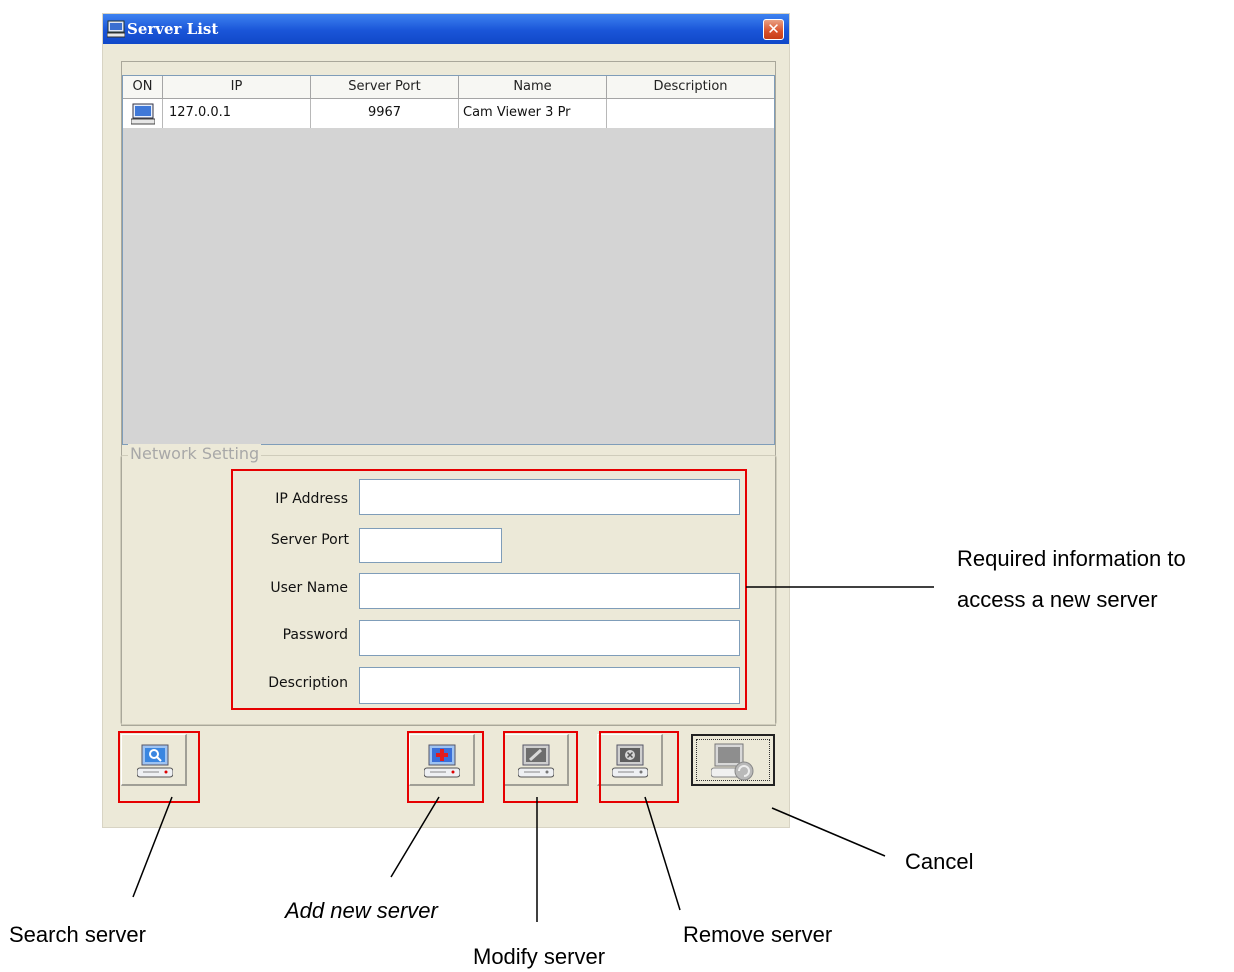  What do you see at coordinates (1057, 599) in the screenshot?
I see `required-info-caption-line2: access a new server` at bounding box center [1057, 599].